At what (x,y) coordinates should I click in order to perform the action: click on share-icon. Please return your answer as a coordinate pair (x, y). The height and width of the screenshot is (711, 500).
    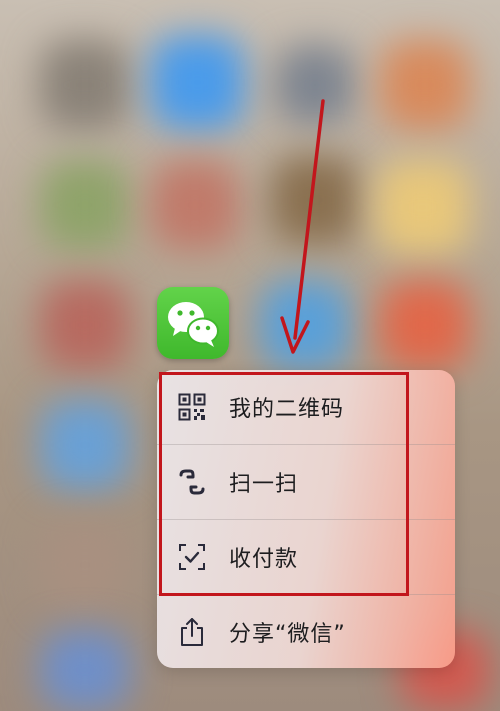
    Looking at the image, I should click on (192, 632).